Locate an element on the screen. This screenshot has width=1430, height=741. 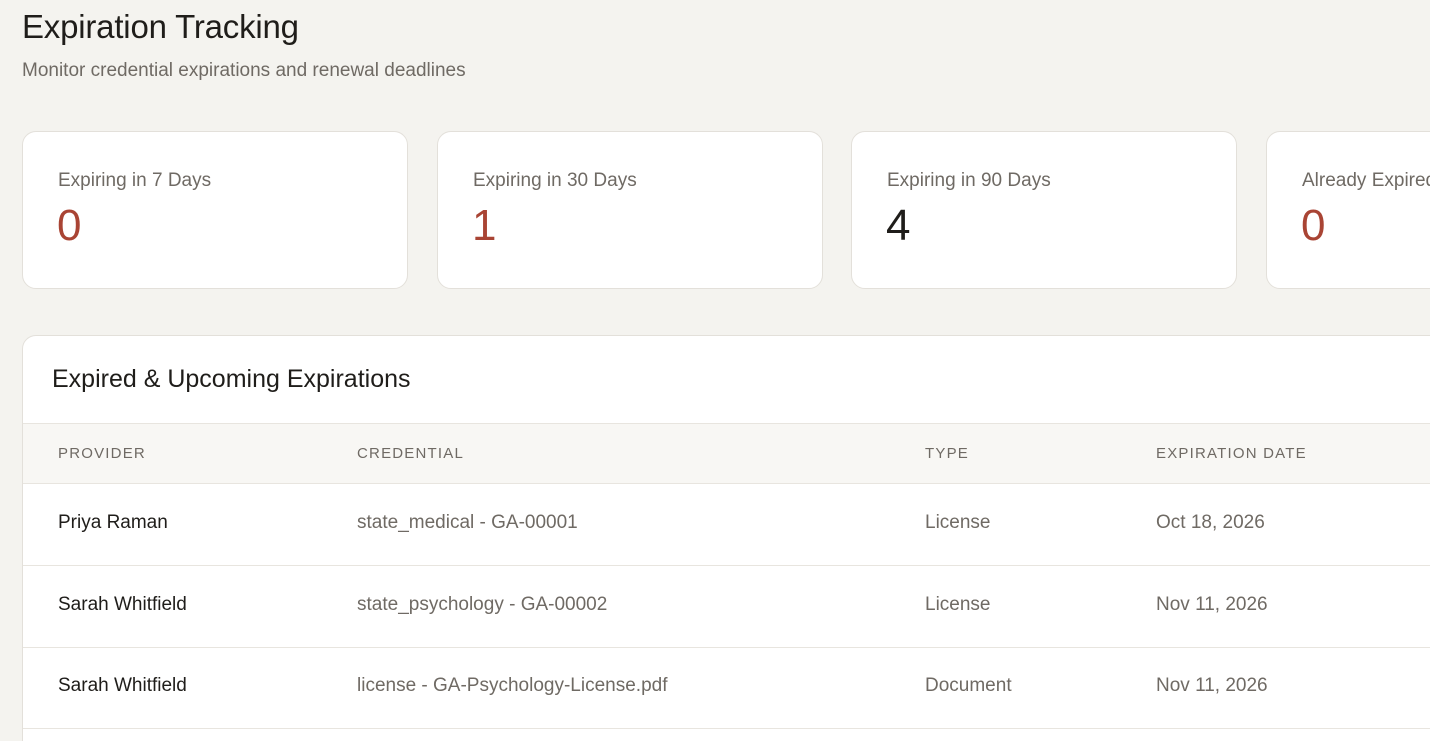
stat-value: 1 is located at coordinates (484, 225).